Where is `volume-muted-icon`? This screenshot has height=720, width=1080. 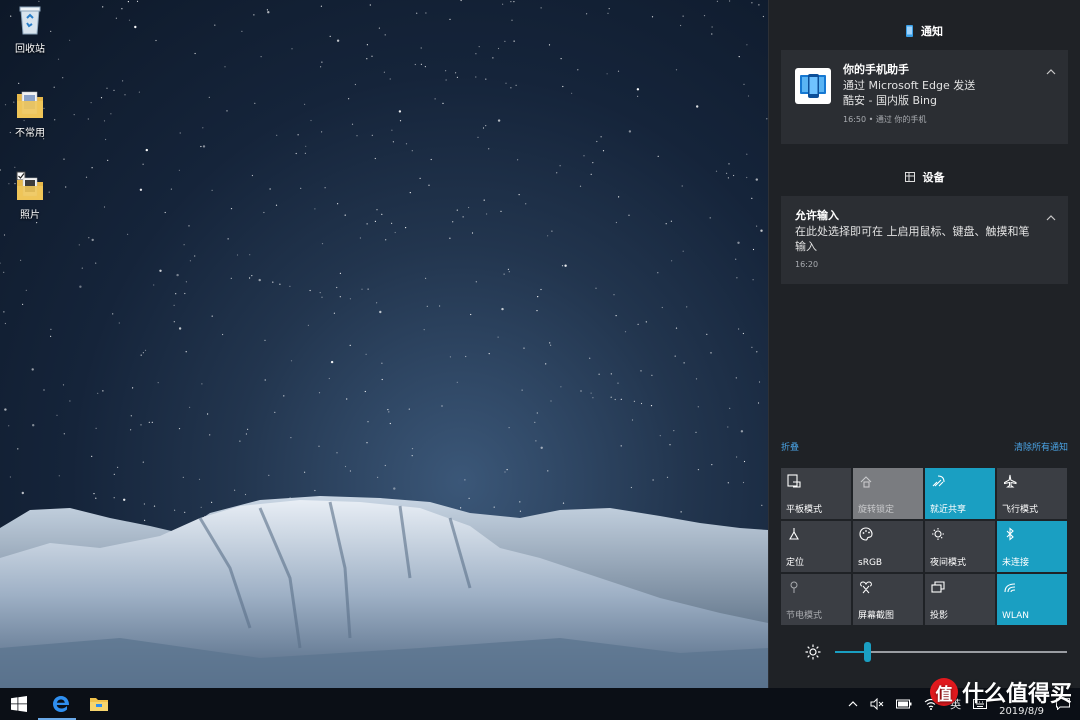
volume-muted-icon is located at coordinates (877, 704).